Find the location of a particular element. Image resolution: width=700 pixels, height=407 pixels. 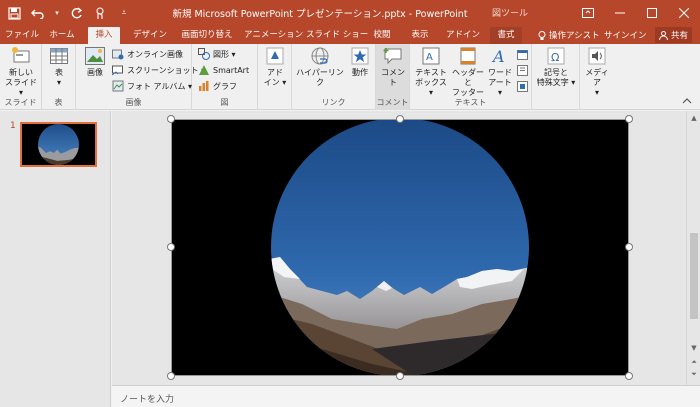

resize-handle-bottom-right is located at coordinates (629, 376).